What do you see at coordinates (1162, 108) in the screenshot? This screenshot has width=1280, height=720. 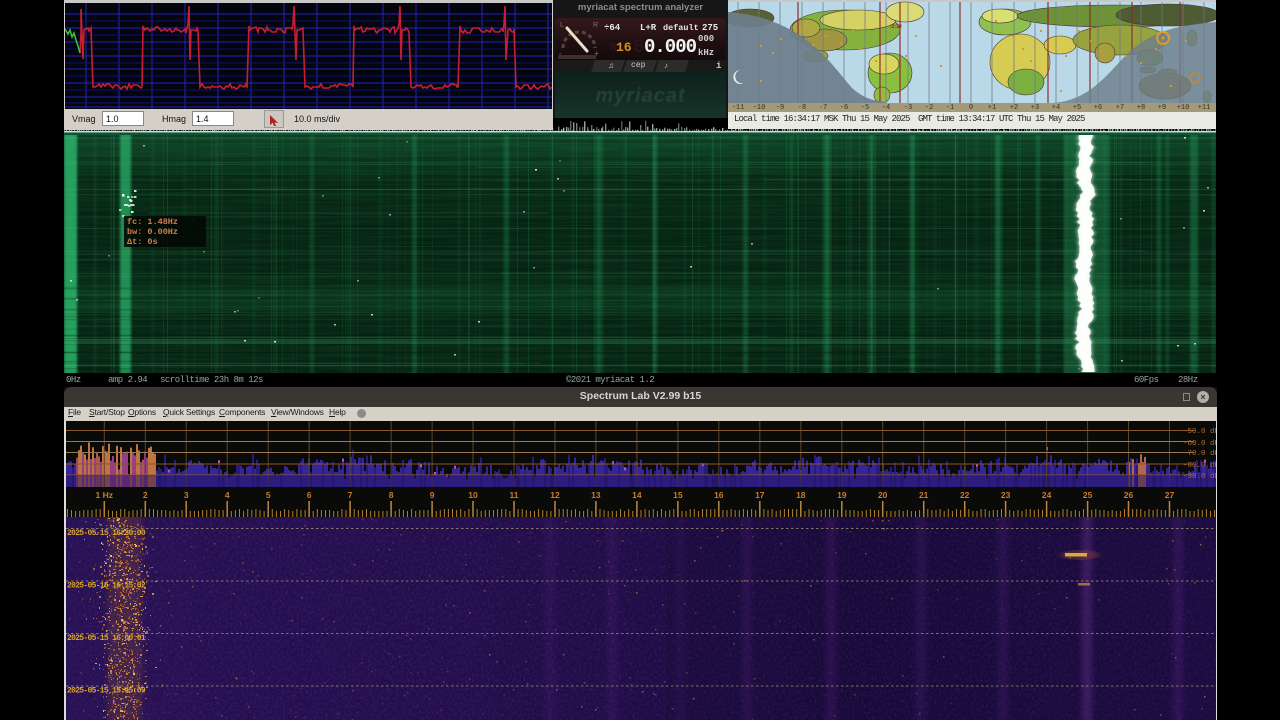 I see `svg-text: +9` at bounding box center [1162, 108].